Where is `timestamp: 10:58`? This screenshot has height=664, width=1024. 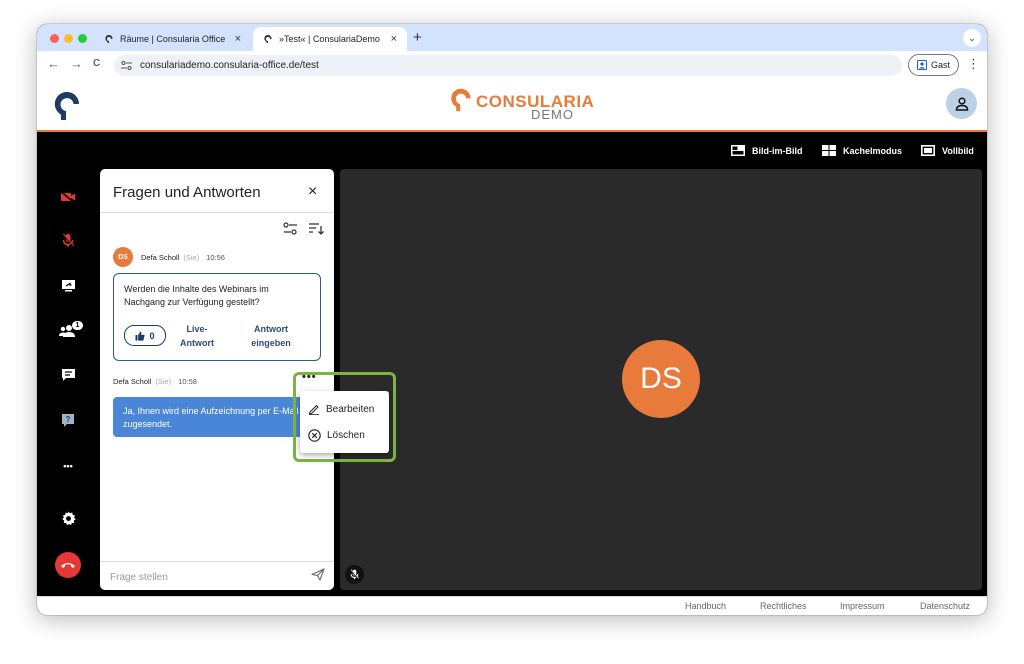 timestamp: 10:58 is located at coordinates (187, 381).